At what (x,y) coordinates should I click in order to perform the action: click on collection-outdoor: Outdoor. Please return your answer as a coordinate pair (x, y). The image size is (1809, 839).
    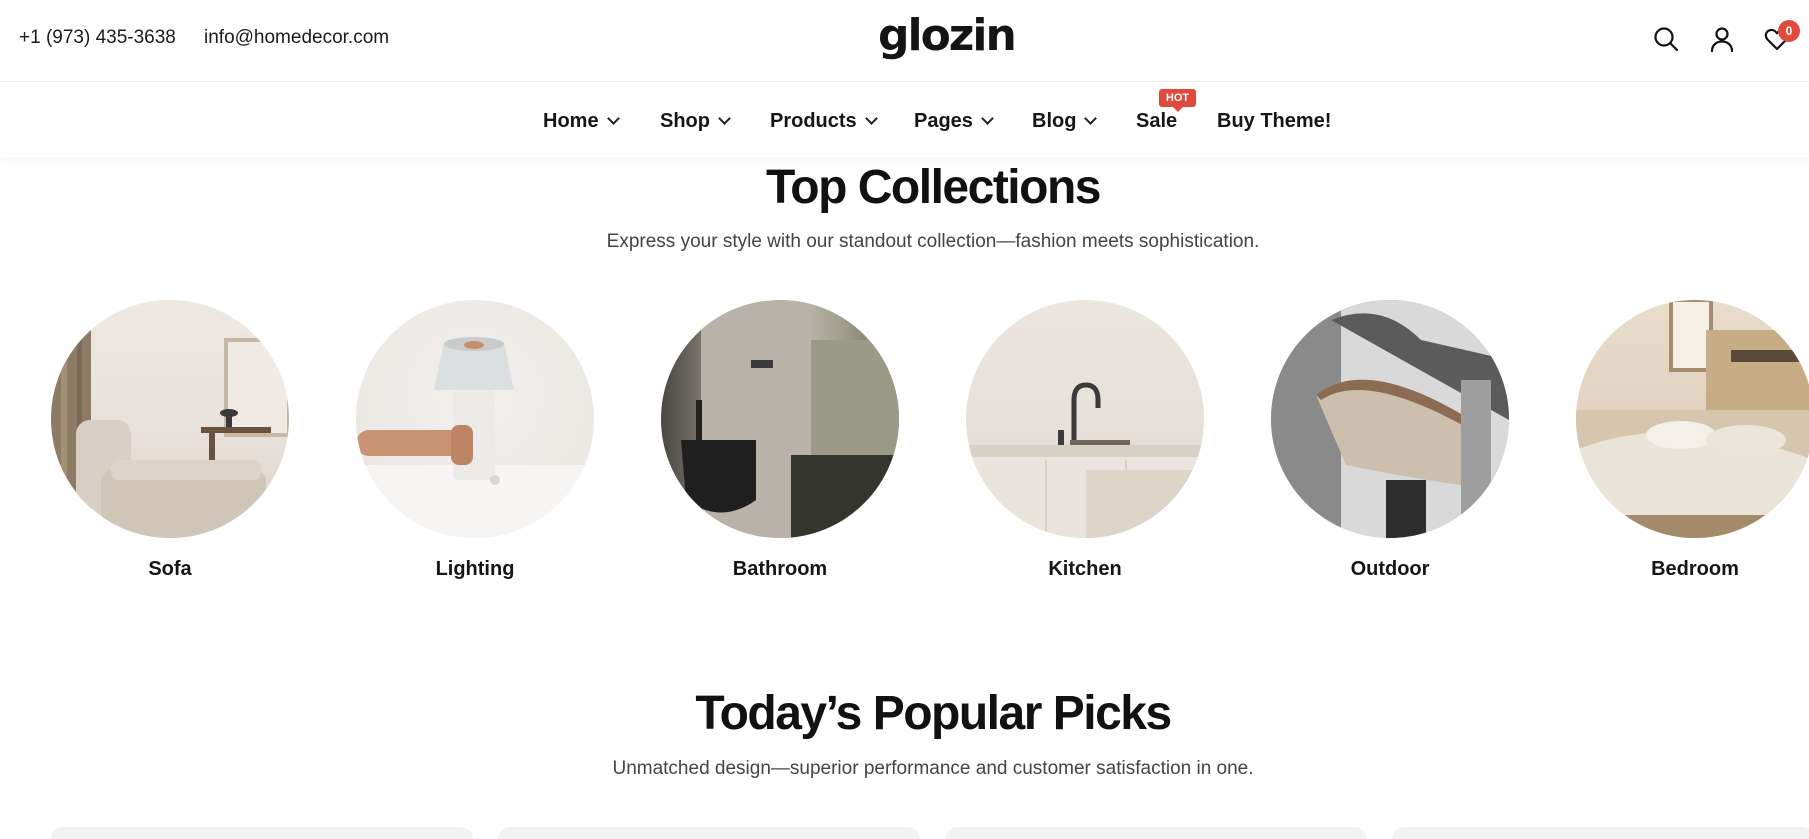
    Looking at the image, I should click on (1390, 440).